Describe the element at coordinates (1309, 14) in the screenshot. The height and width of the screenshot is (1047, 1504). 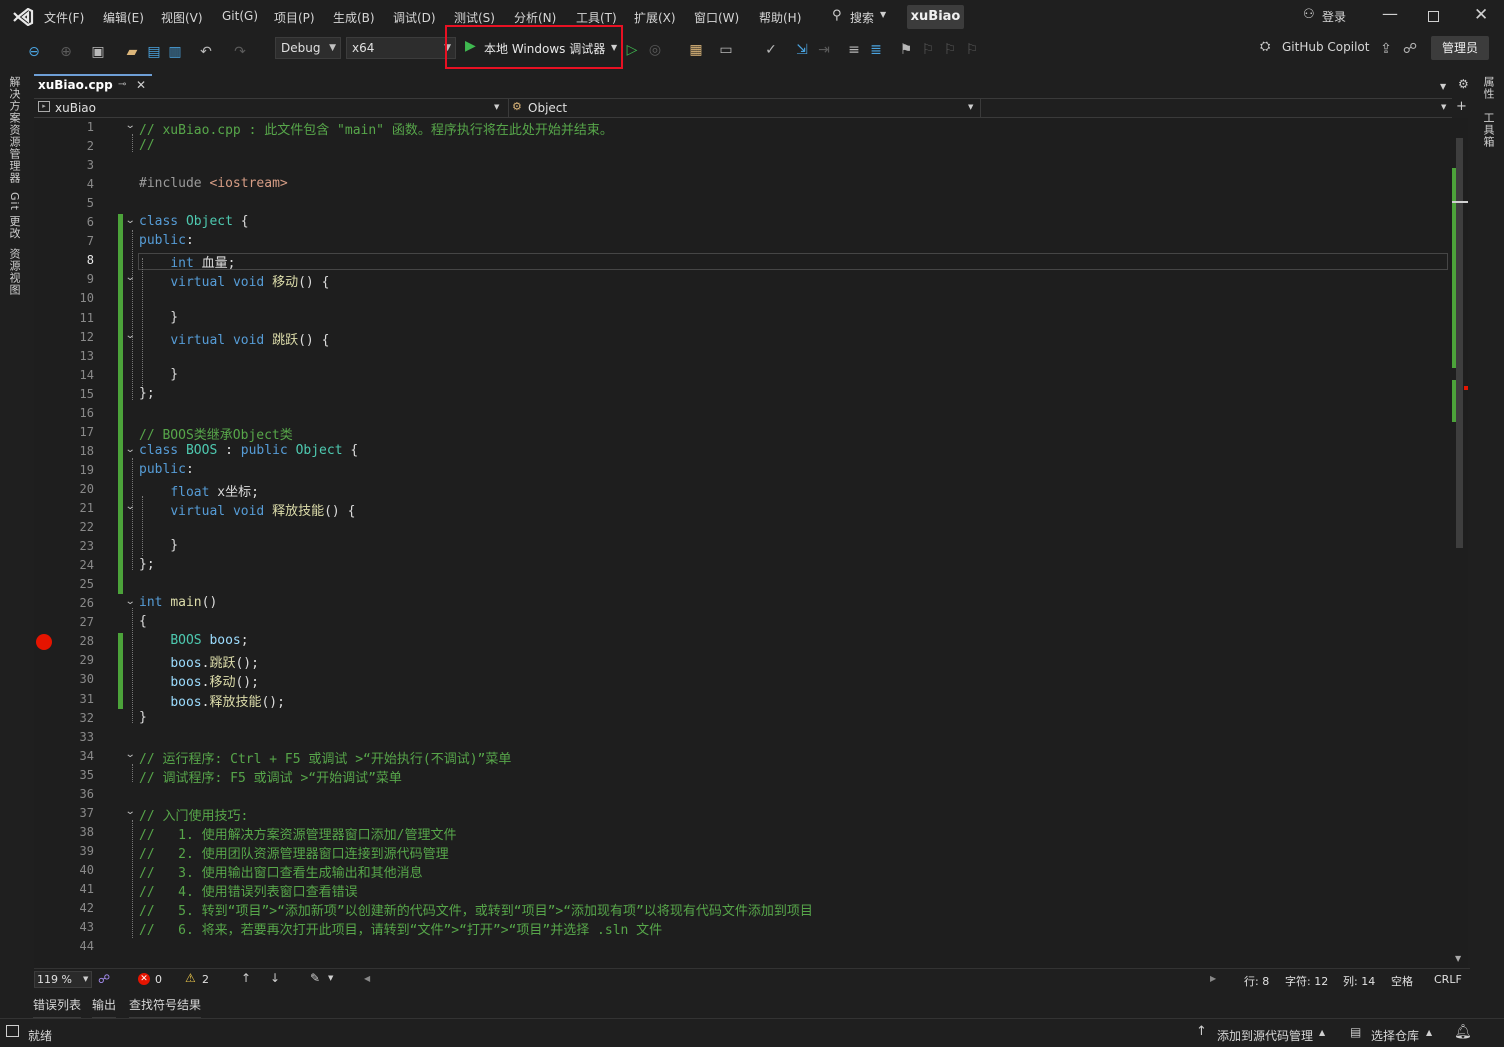
I see `account-icon: ⚇` at that location.